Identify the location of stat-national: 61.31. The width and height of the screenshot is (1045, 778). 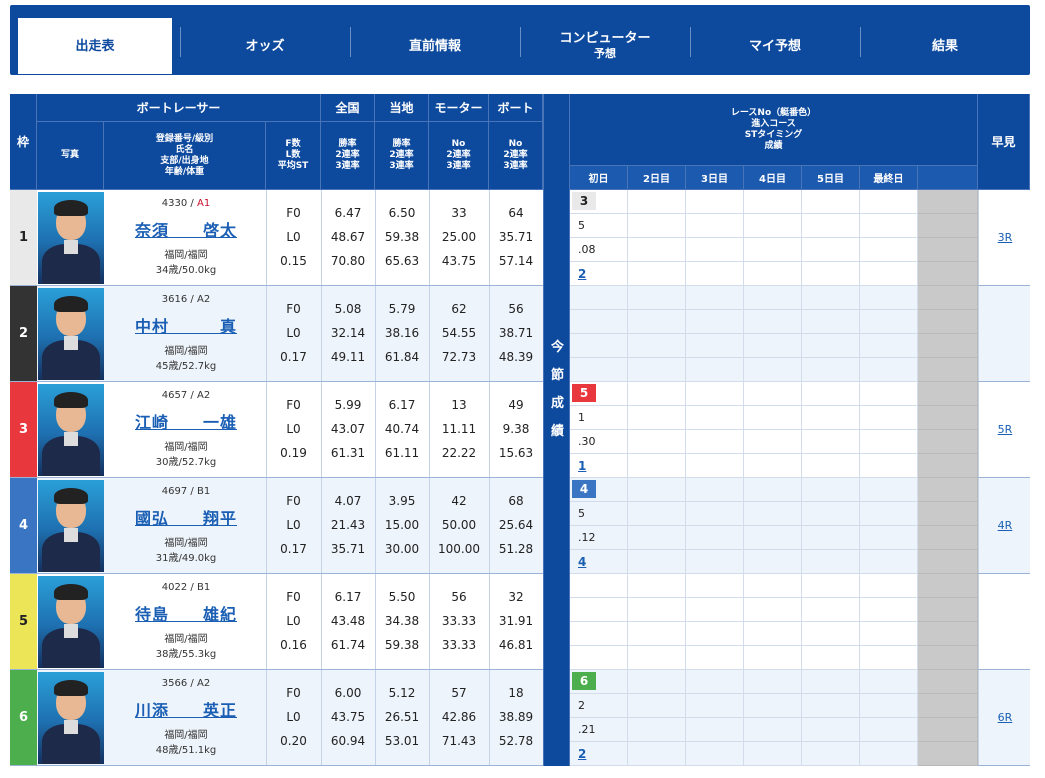
(348, 453).